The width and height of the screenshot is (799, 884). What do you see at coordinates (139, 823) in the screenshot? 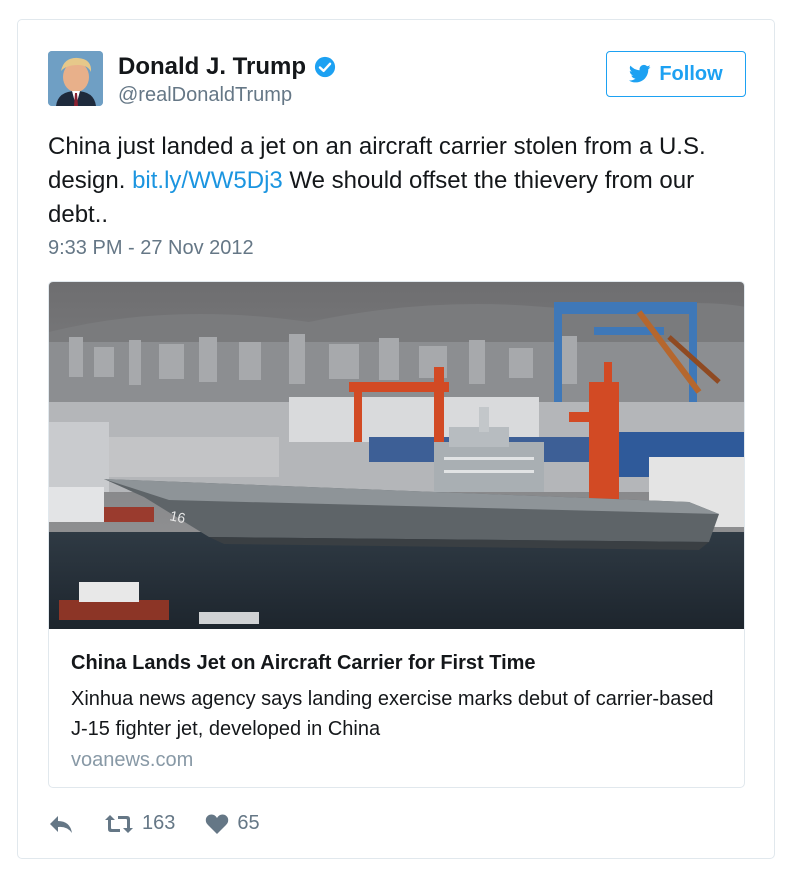
I see `retweet-button: 163` at bounding box center [139, 823].